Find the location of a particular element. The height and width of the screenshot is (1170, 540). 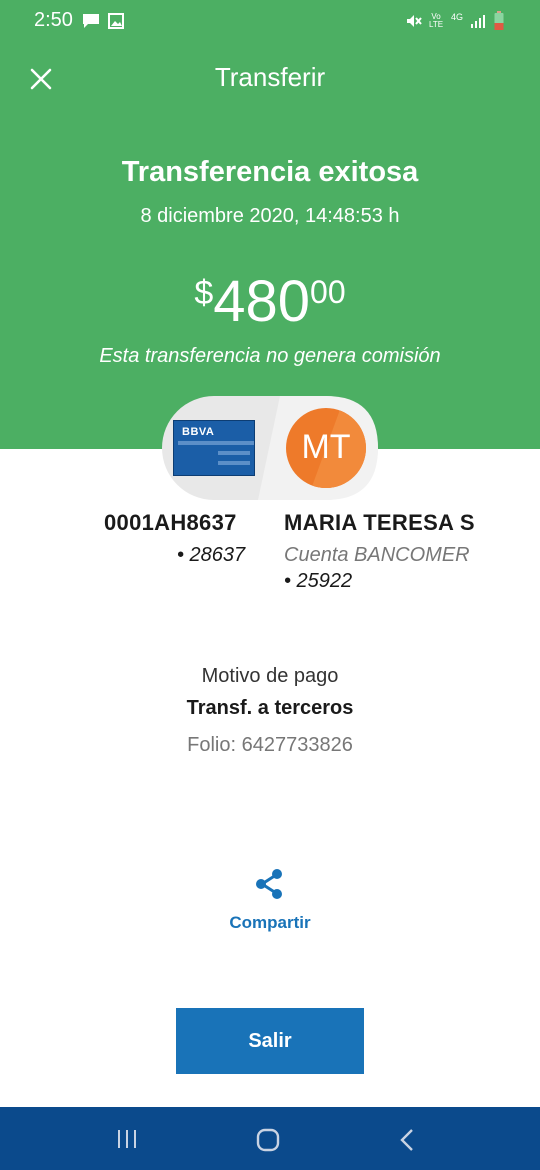

recipient-avatar: MT is located at coordinates (326, 448).